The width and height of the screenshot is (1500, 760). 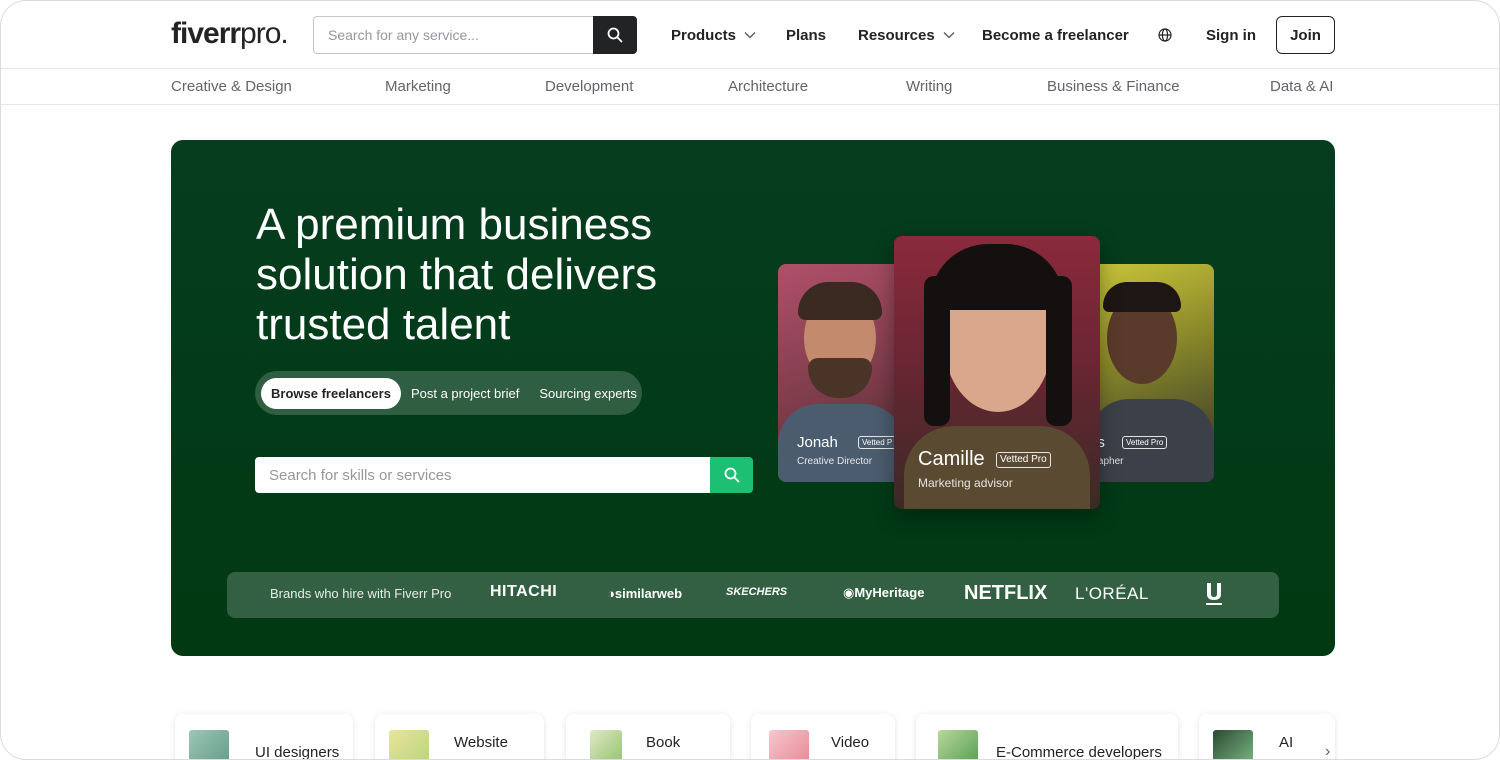 I want to click on tab-post-project-brief: Post a project brief, so click(x=465, y=393).